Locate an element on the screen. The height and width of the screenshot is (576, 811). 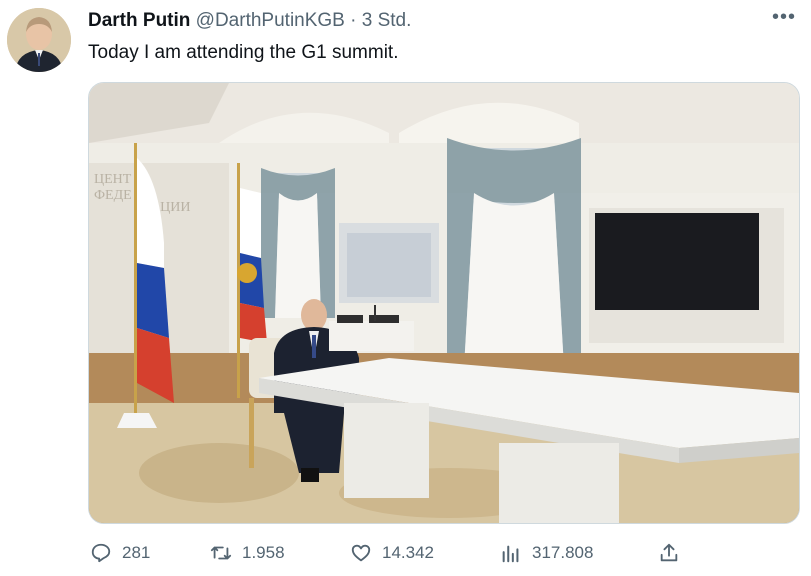
share-icon is located at coordinates (669, 552).